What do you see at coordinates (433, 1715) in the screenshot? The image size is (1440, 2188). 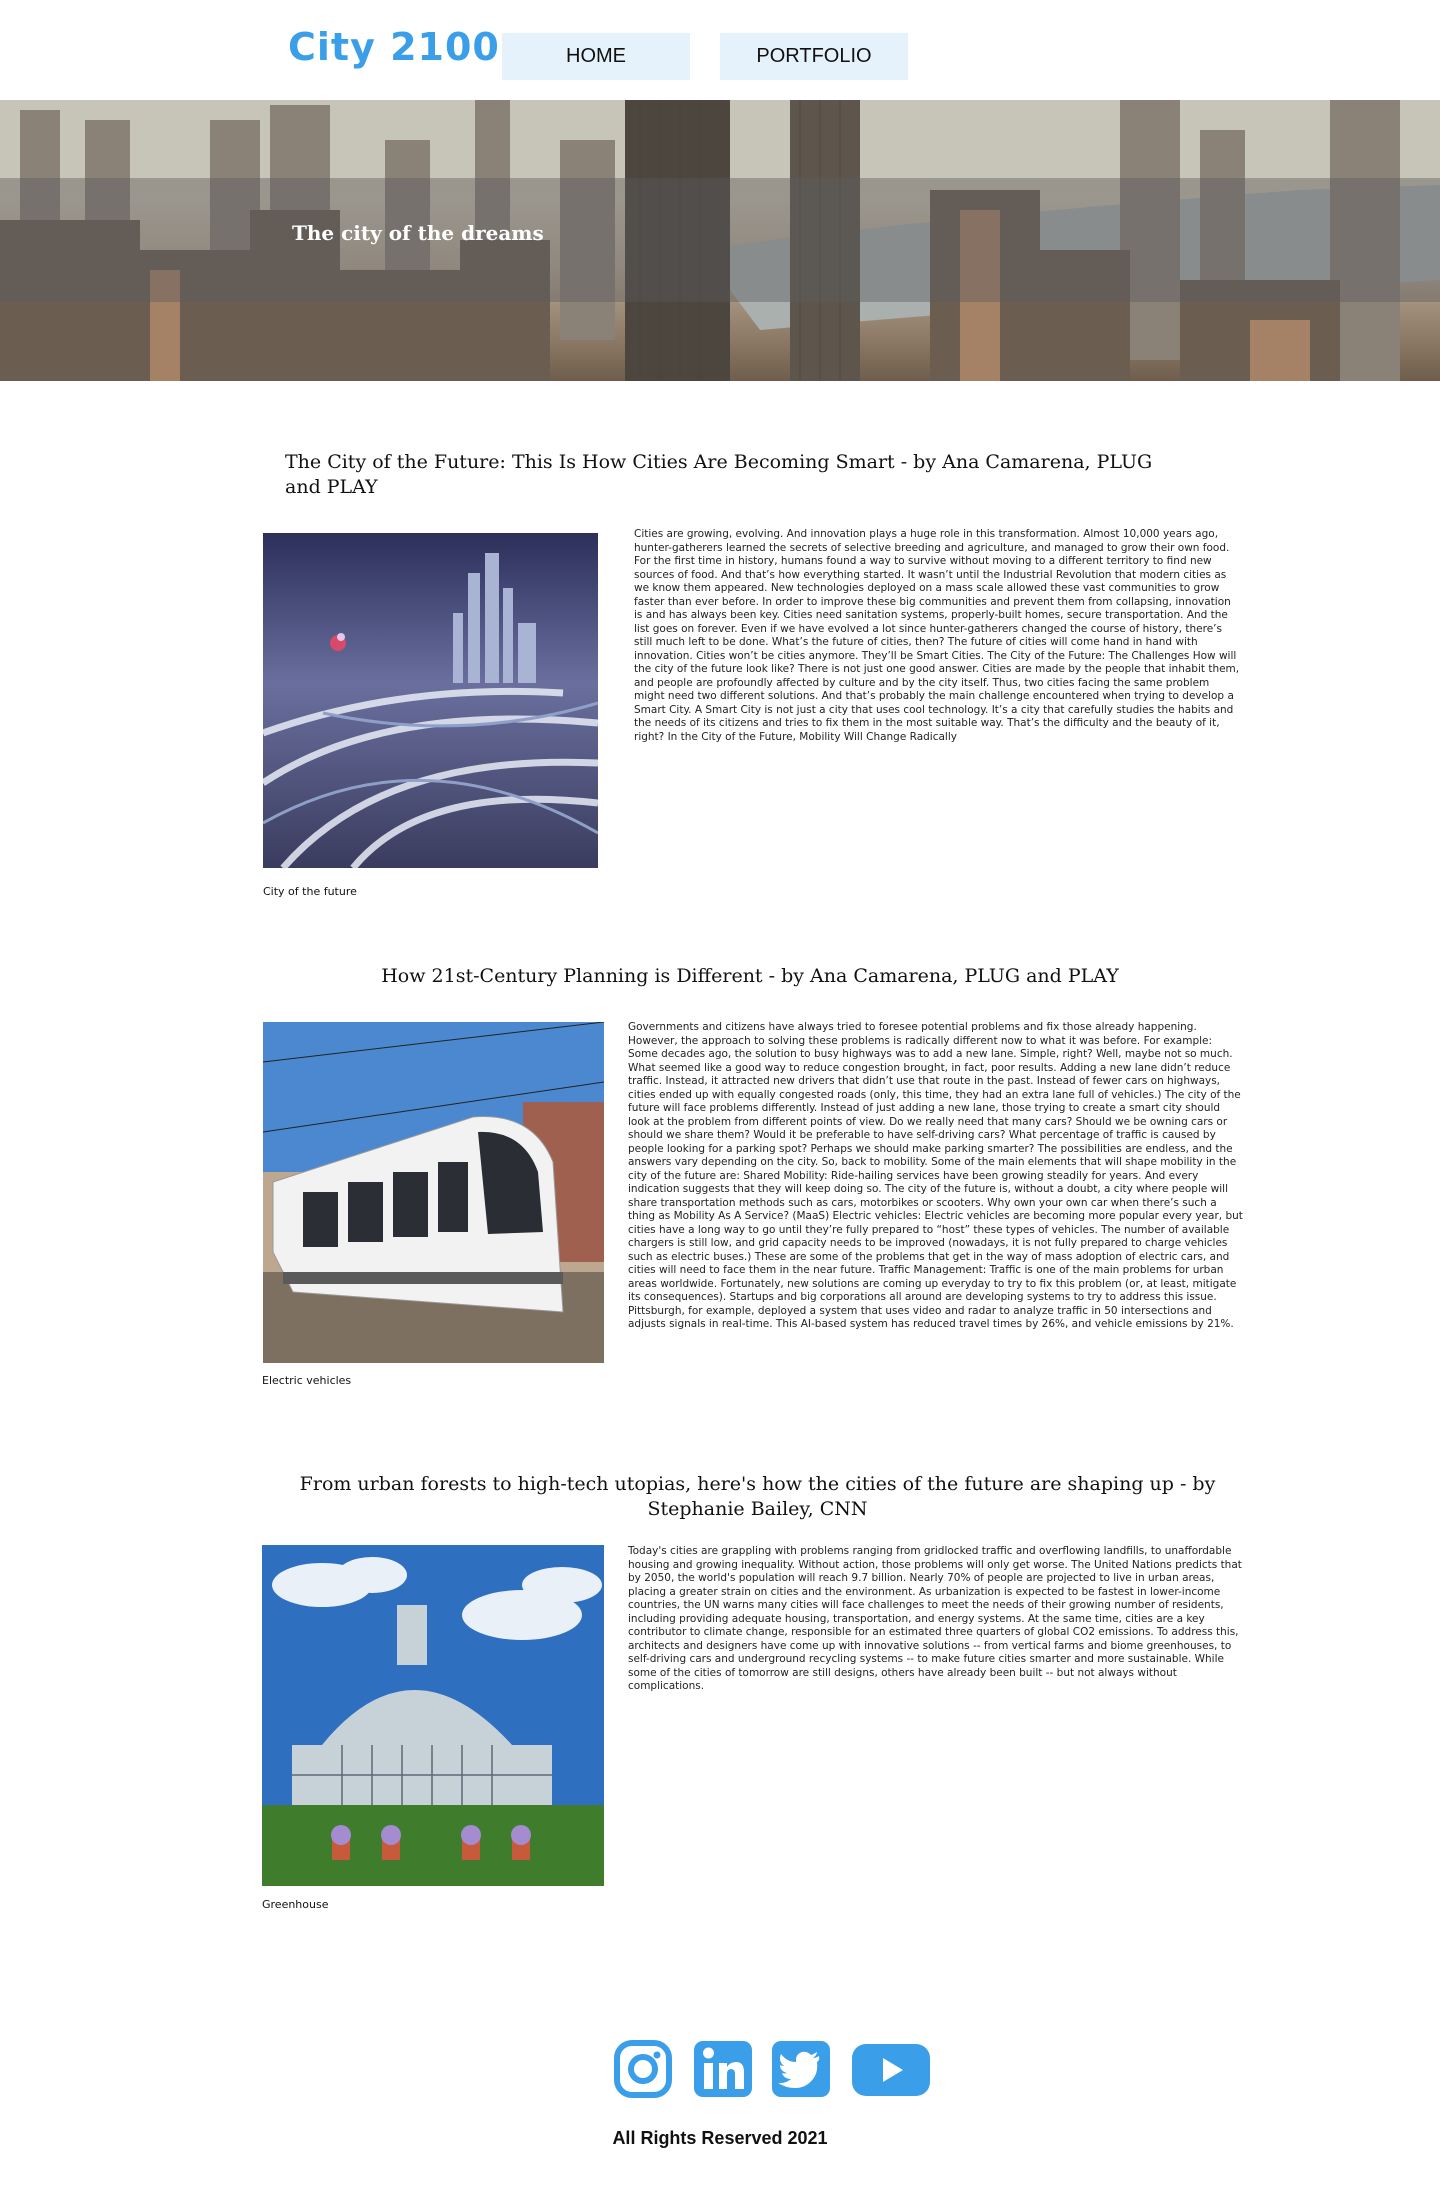 I see `greenhouse-image` at bounding box center [433, 1715].